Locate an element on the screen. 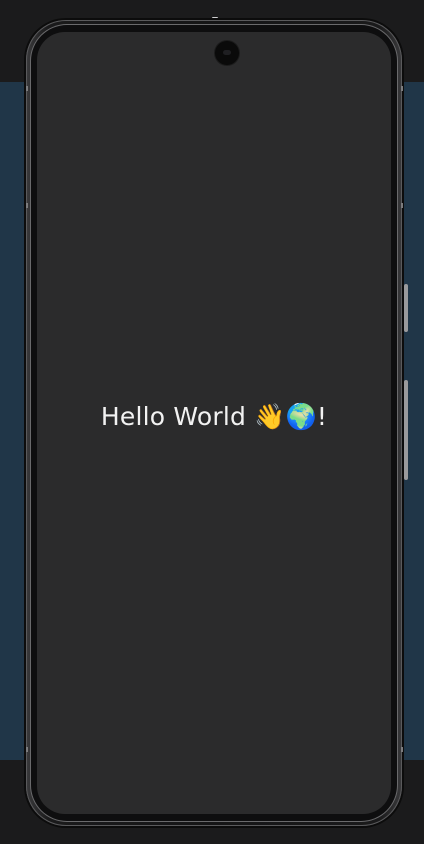  camera-lens is located at coordinates (227, 52).